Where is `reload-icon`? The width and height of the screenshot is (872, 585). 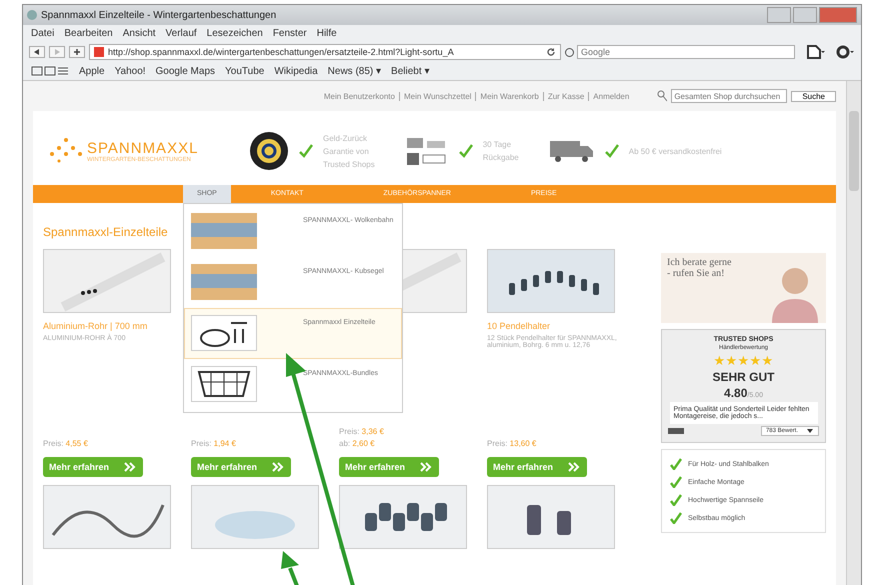
reload-icon is located at coordinates (551, 52).